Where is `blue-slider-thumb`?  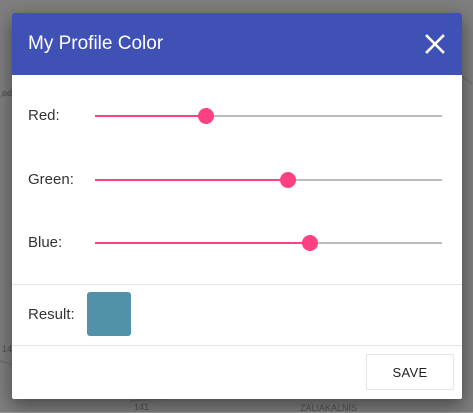
blue-slider-thumb is located at coordinates (310, 243).